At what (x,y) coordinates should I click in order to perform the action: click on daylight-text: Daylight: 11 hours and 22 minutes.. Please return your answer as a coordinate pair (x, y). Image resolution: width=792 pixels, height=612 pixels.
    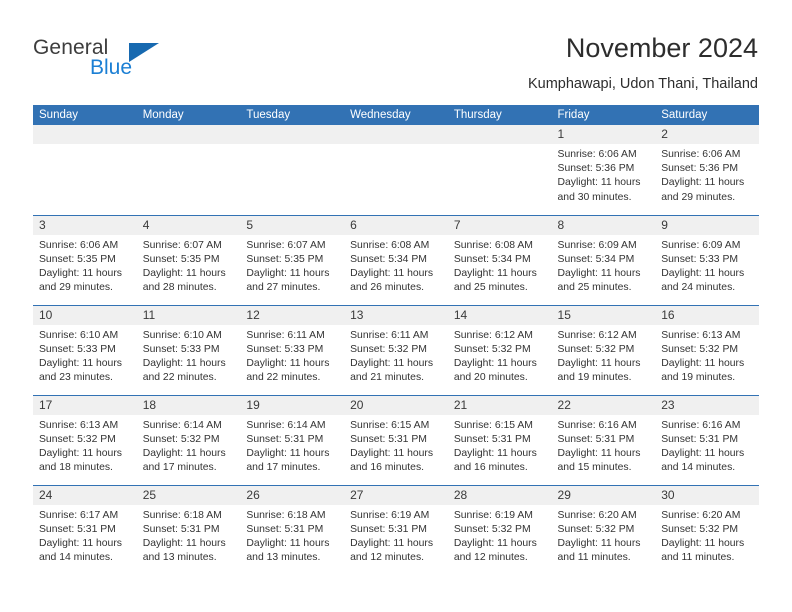
    Looking at the image, I should click on (288, 370).